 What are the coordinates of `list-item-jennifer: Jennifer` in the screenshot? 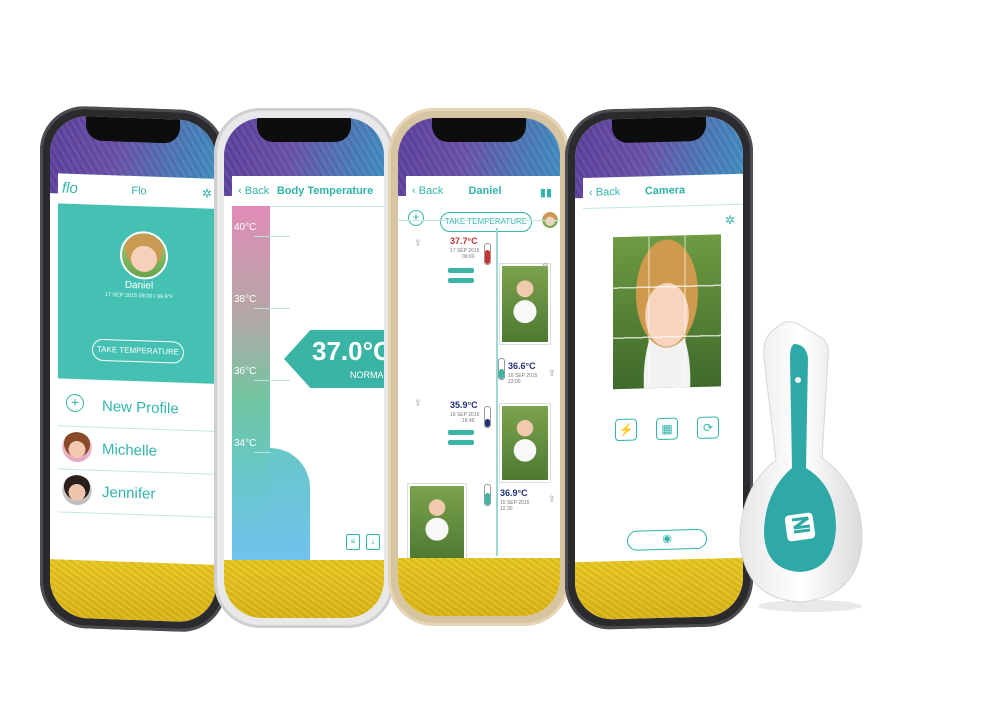 It's located at (137, 493).